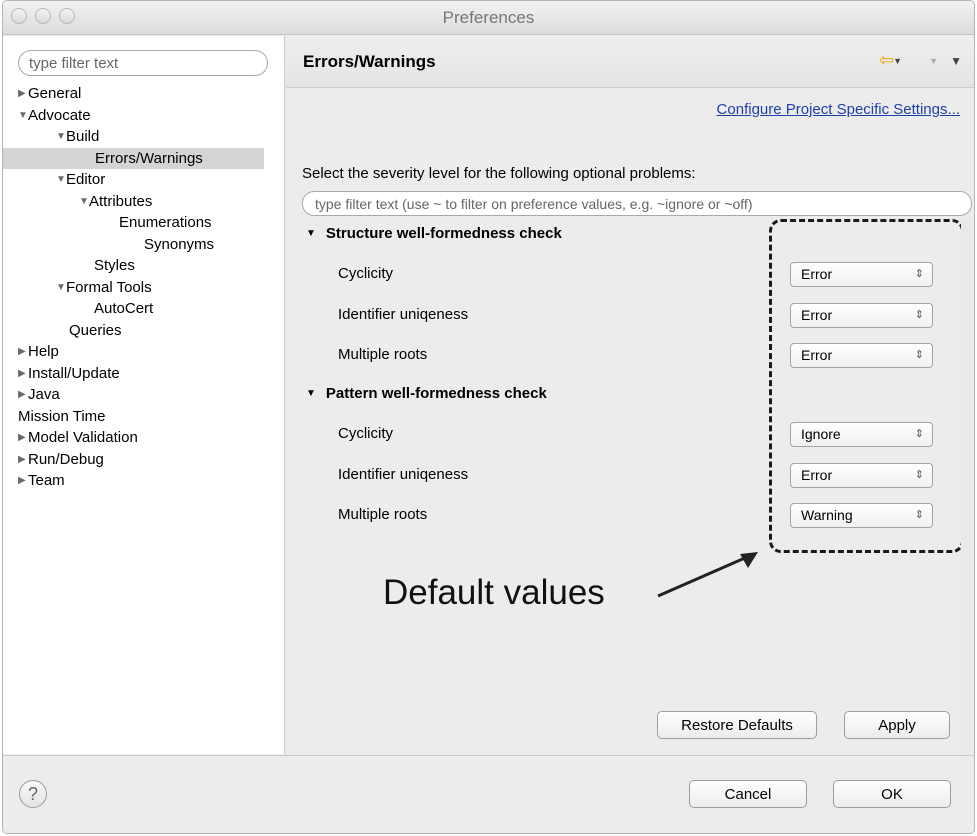  What do you see at coordinates (143, 202) in the screenshot?
I see `tree-item-attributes: ▼ Attributes` at bounding box center [143, 202].